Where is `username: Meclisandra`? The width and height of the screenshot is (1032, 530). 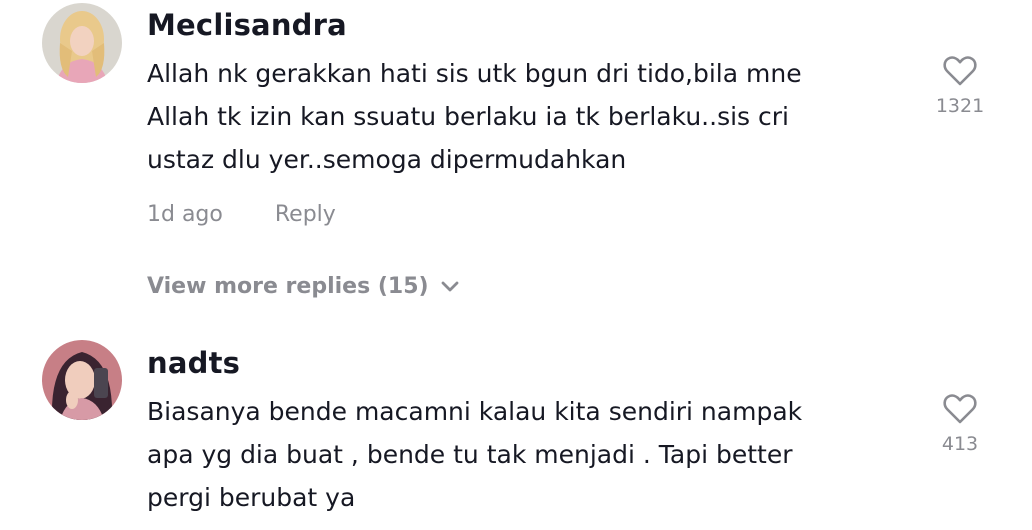 username: Meclisandra is located at coordinates (247, 25).